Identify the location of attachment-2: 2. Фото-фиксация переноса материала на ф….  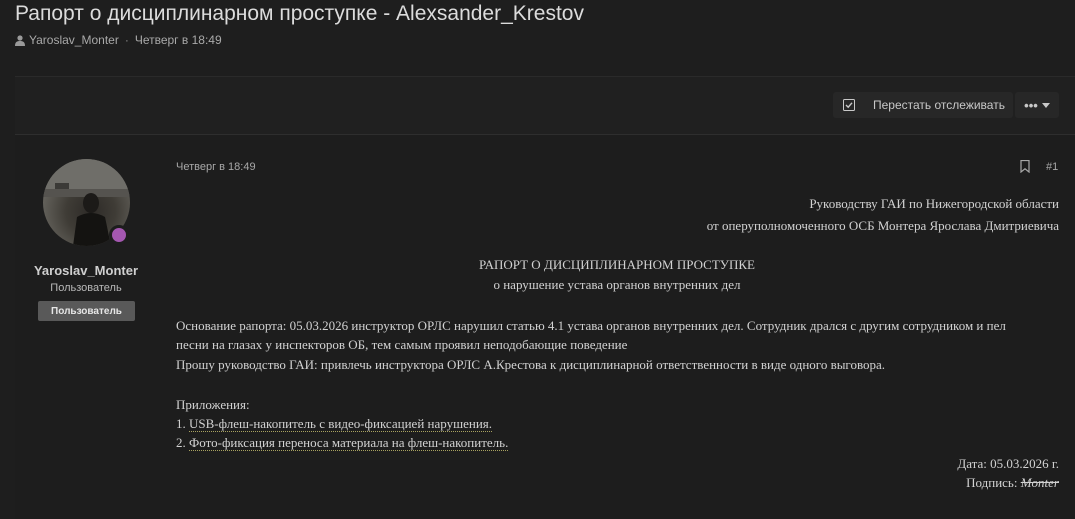
(342, 443).